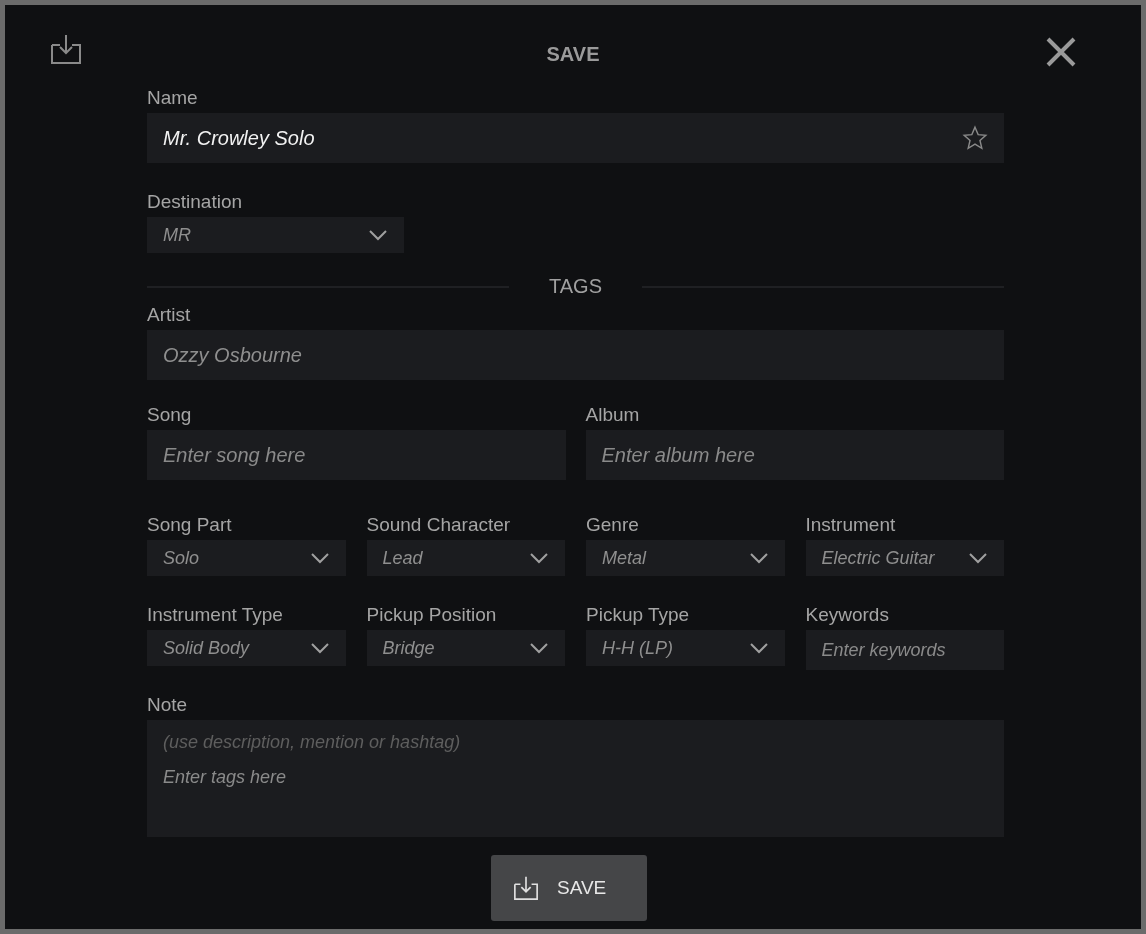 The height and width of the screenshot is (934, 1146). Describe the element at coordinates (275, 235) in the screenshot. I see `destination-dropdown: MR` at that location.